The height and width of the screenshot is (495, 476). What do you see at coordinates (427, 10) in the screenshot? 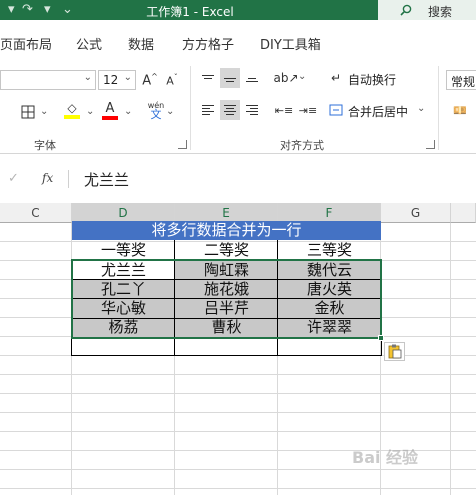
I see `search-box: 搜索` at bounding box center [427, 10].